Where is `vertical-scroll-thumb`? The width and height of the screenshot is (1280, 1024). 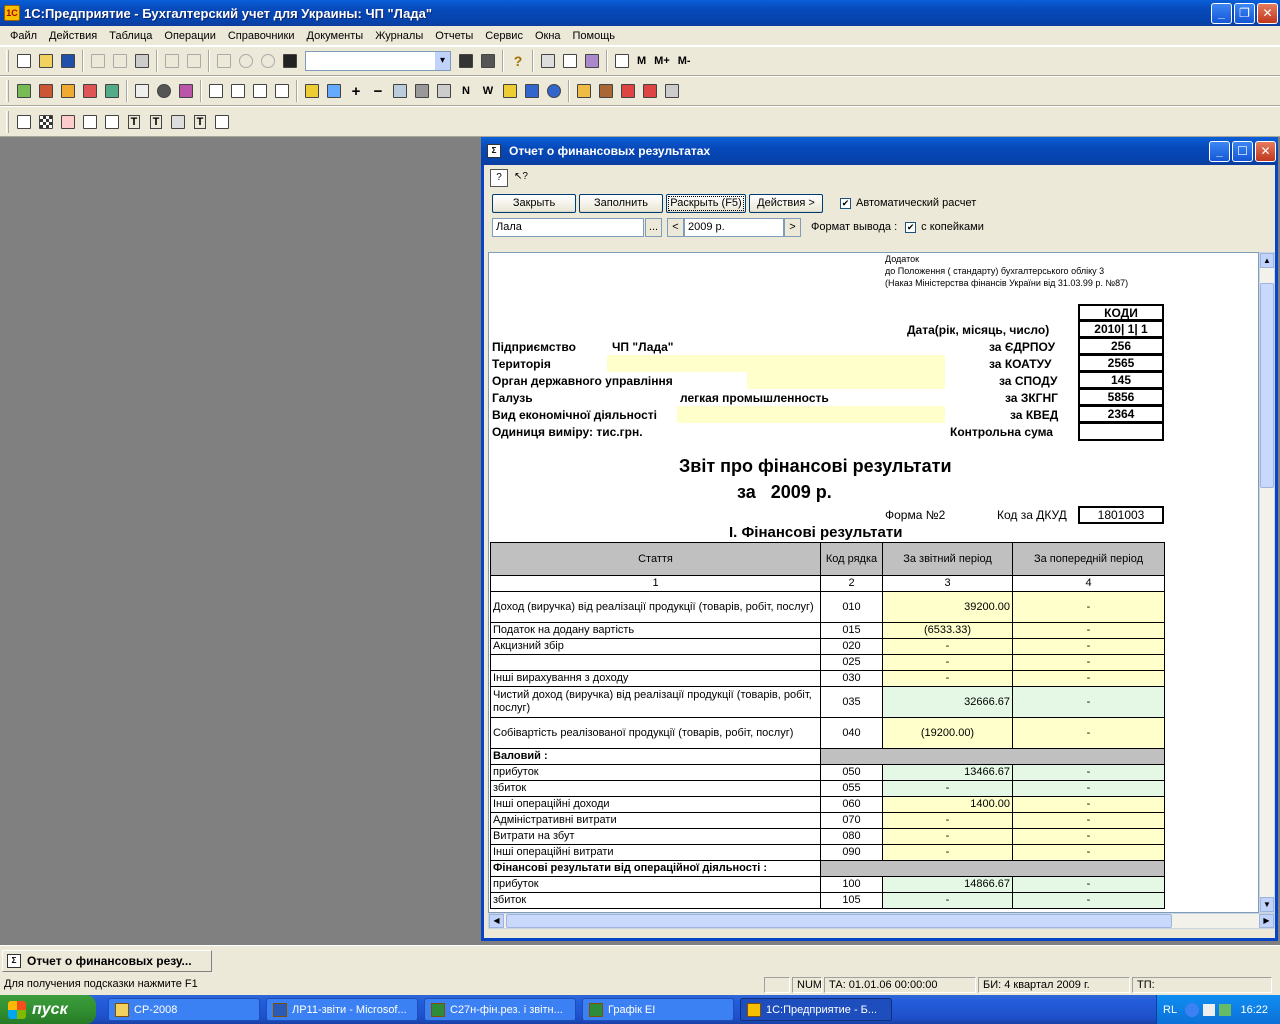 vertical-scroll-thumb is located at coordinates (1267, 385).